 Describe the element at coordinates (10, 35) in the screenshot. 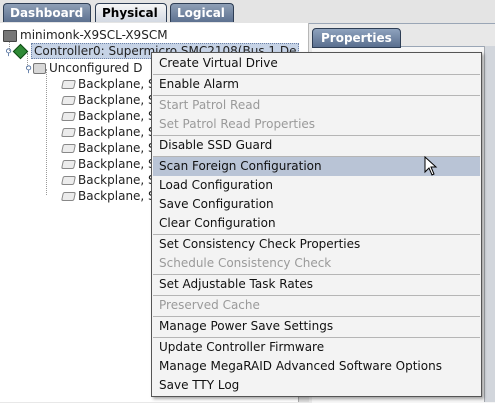

I see `server-icon` at that location.